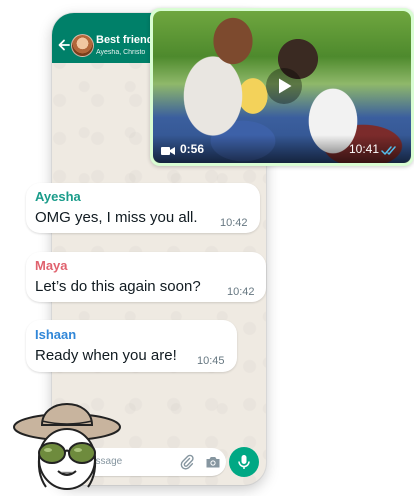  Describe the element at coordinates (213, 462) in the screenshot. I see `camera-icon` at that location.